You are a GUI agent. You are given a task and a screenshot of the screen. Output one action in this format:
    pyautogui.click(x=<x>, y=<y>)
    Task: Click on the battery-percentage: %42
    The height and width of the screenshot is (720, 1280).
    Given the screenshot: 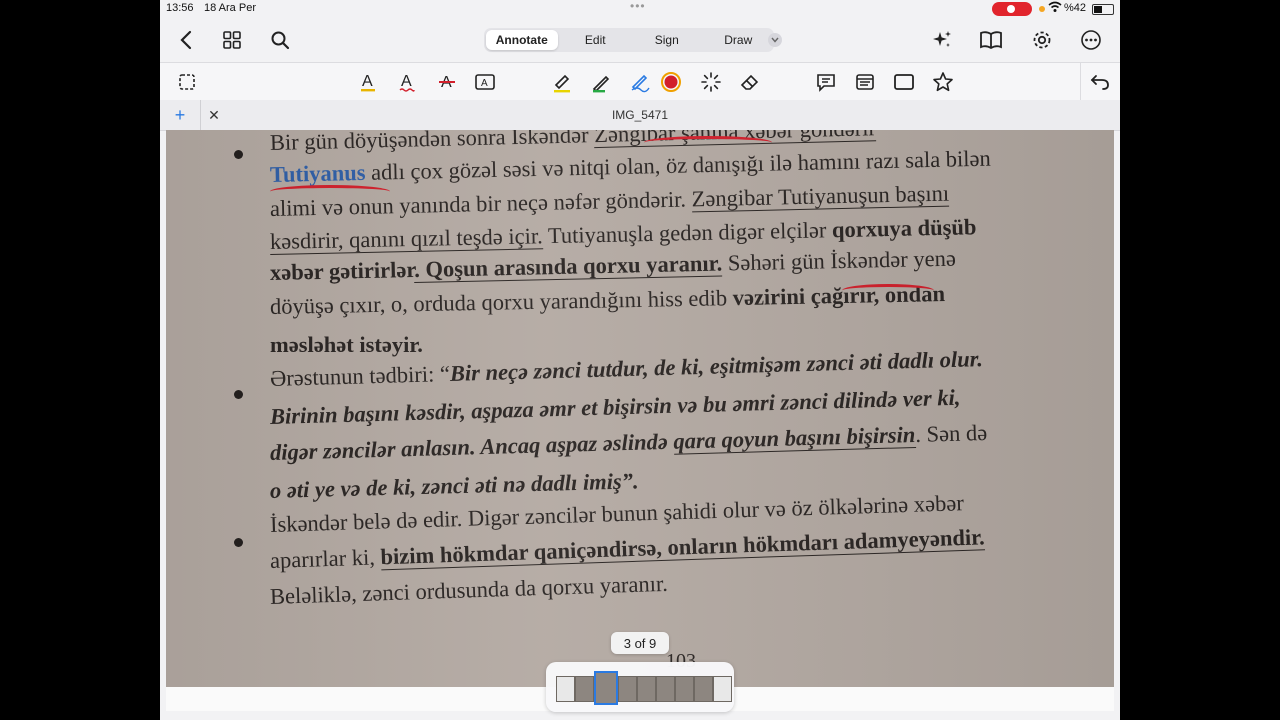 What is the action you would take?
    pyautogui.click(x=1075, y=8)
    